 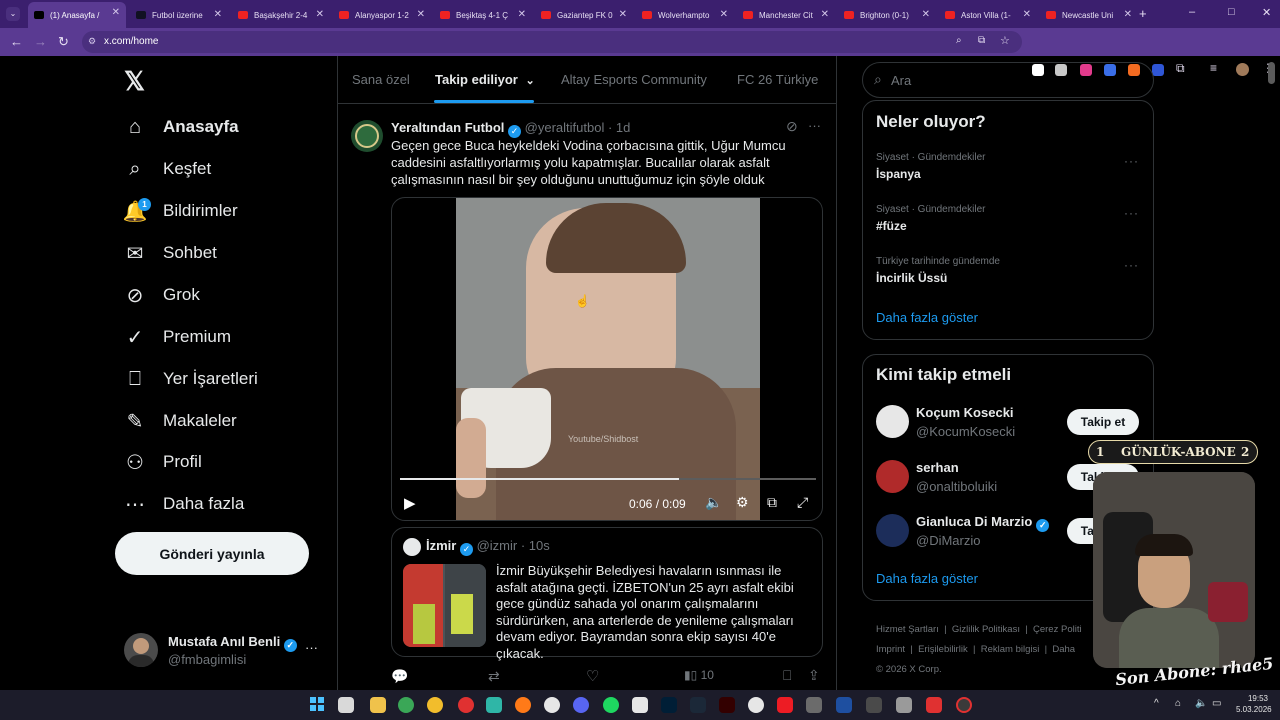 What do you see at coordinates (988, 15) in the screenshot?
I see `browser-tab: Aston Villa (1- ✕` at bounding box center [988, 15].